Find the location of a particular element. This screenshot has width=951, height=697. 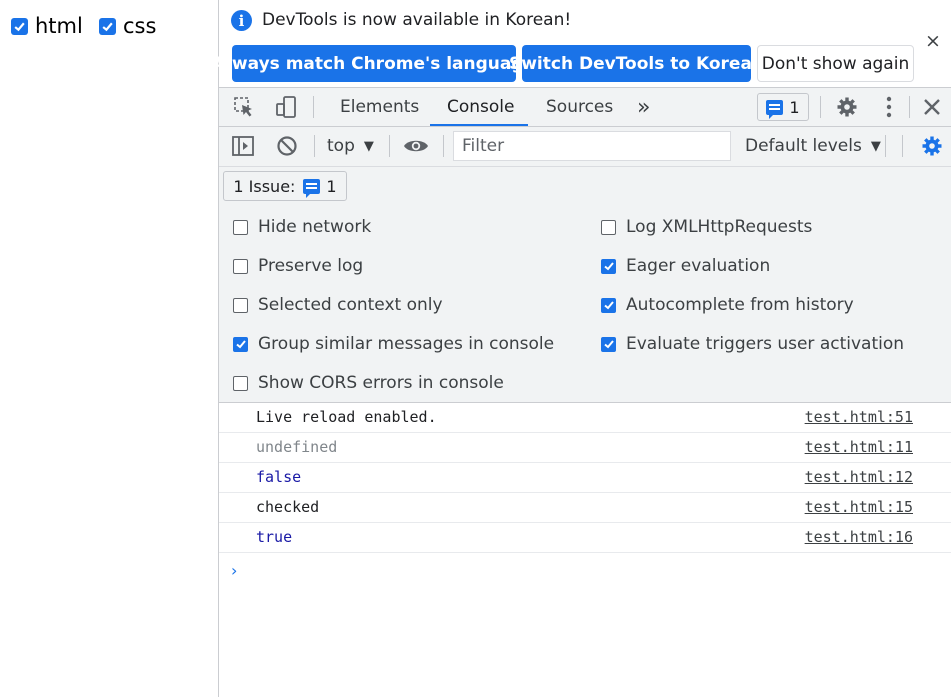

group-similar-option: Group similar messages in console is located at coordinates (393, 344).